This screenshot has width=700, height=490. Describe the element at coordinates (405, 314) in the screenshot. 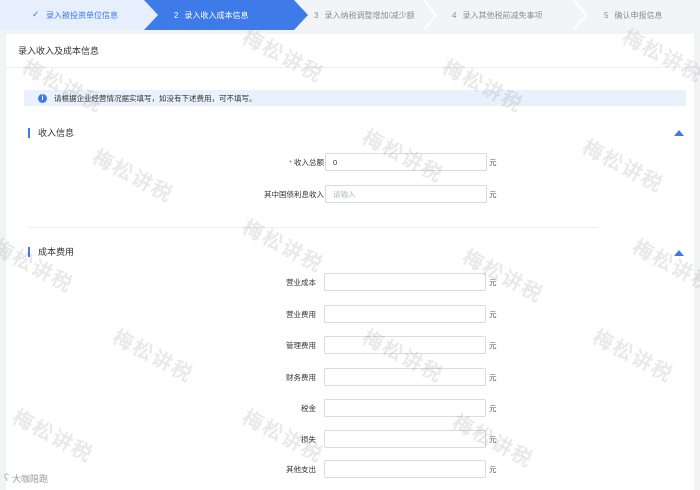

I see `operating-expense-input` at that location.